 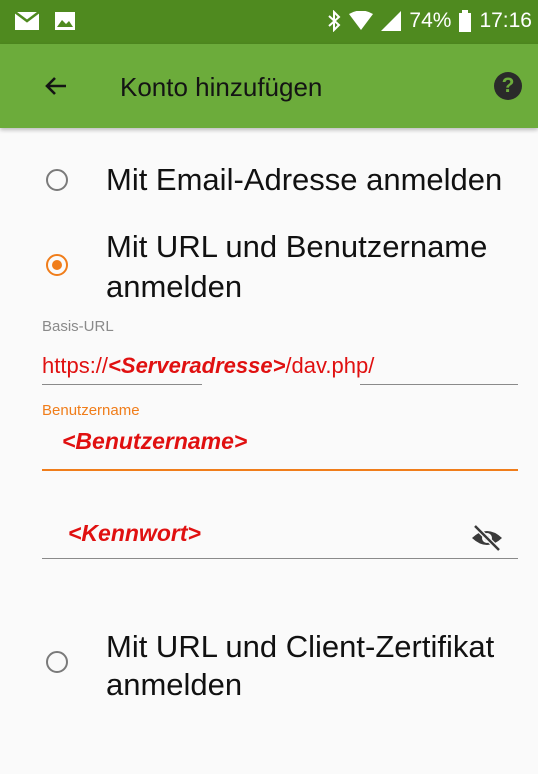 I want to click on username-value: <Benutzername>, so click(x=155, y=441).